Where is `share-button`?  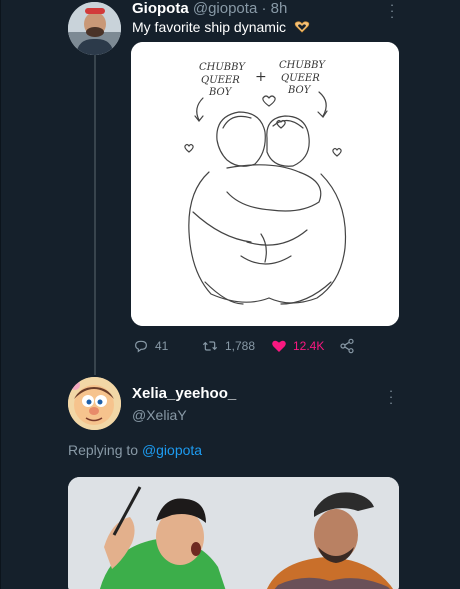
share-button is located at coordinates (350, 346).